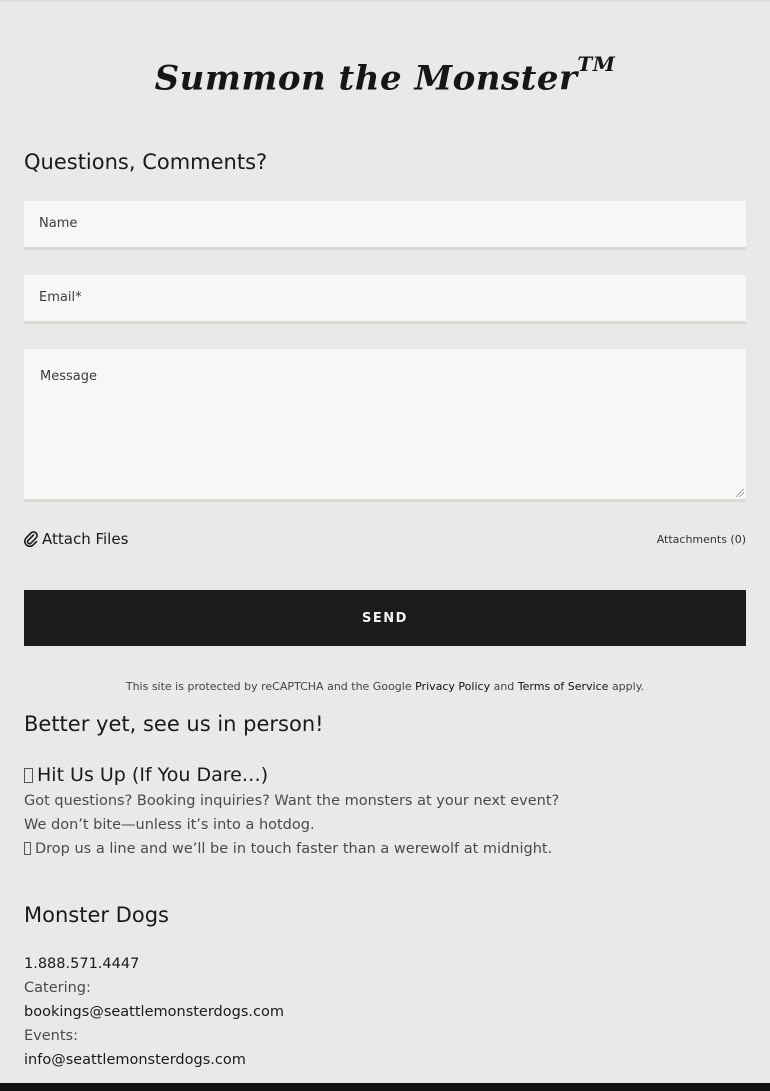 The image size is (770, 1091). What do you see at coordinates (85, 539) in the screenshot?
I see `attach-files-label: Attach Files` at bounding box center [85, 539].